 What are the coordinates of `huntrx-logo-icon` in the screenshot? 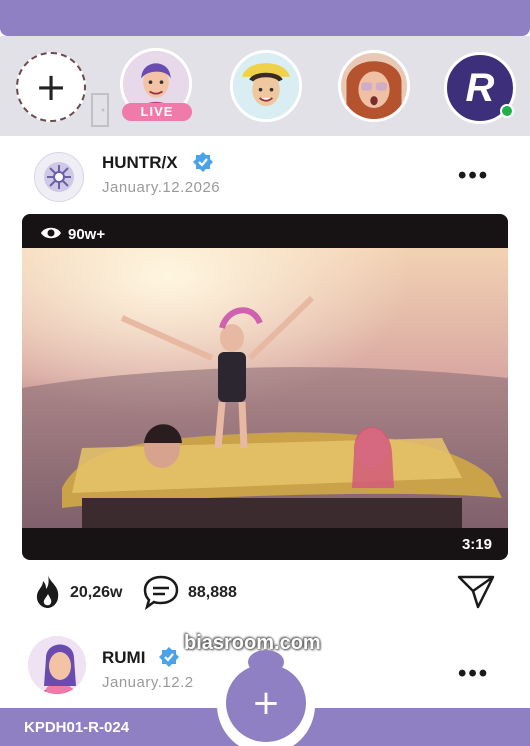 It's located at (59, 177).